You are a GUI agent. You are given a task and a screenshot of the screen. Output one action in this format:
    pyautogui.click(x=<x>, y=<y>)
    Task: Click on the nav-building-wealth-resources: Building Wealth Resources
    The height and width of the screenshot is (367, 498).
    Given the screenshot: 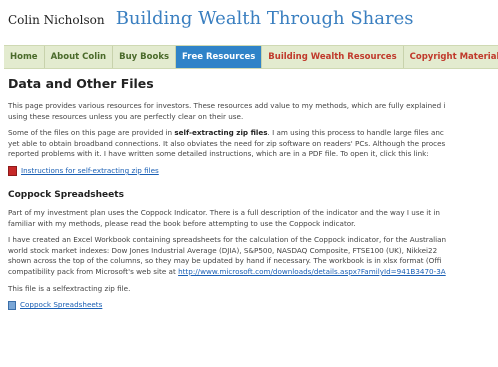 What is the action you would take?
    pyautogui.click(x=333, y=57)
    